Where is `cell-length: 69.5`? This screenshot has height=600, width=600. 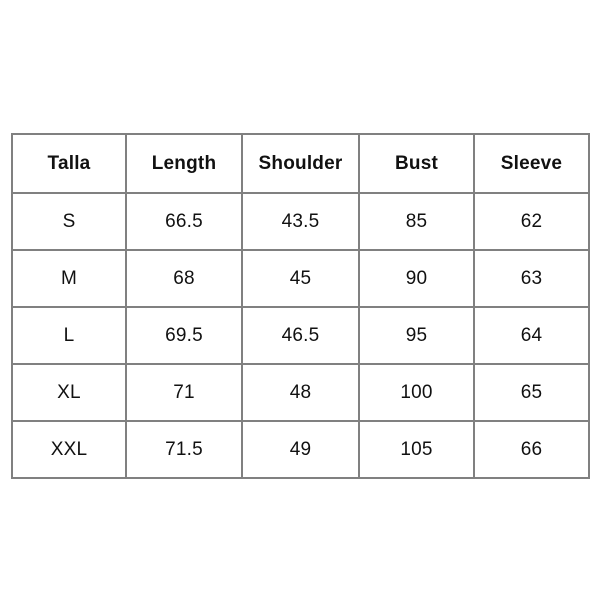
cell-length: 69.5 is located at coordinates (184, 335).